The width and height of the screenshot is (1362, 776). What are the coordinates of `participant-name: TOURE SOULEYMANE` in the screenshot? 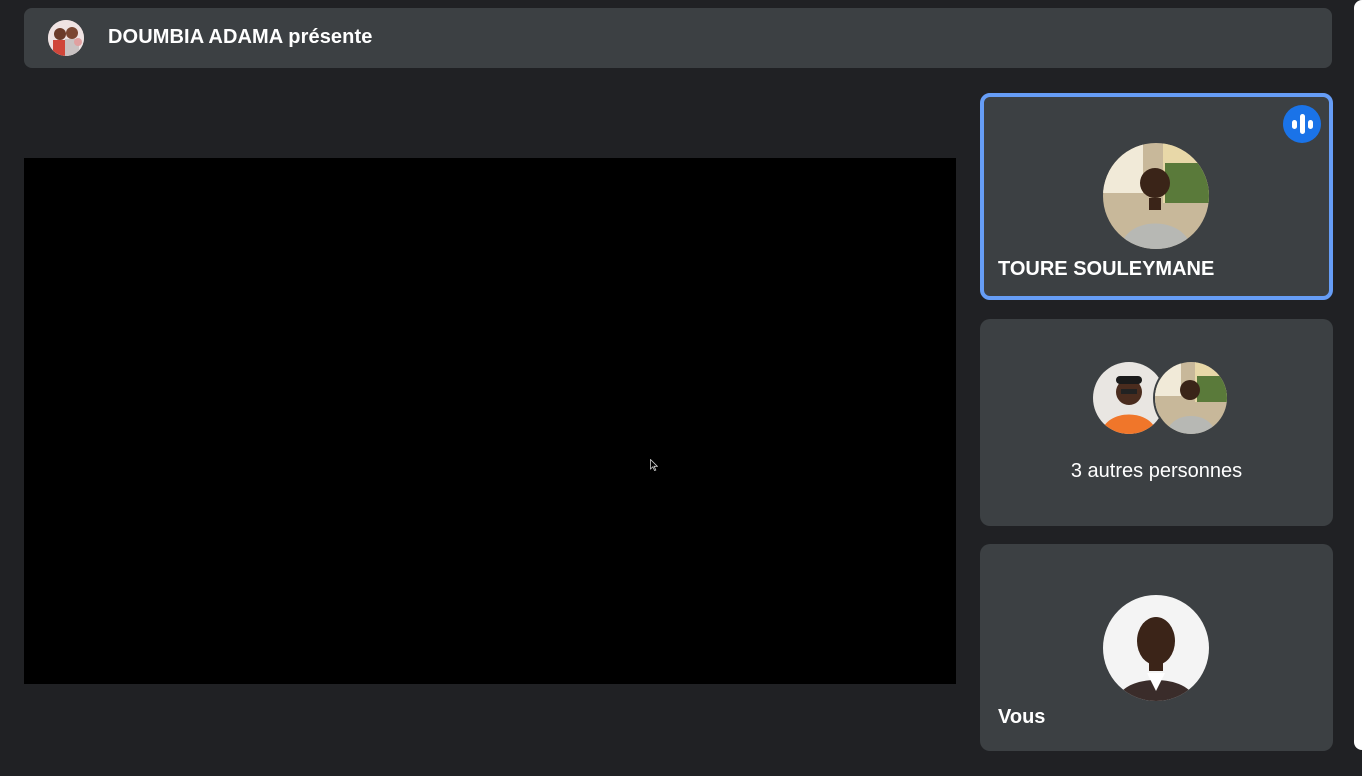 It's located at (1106, 269).